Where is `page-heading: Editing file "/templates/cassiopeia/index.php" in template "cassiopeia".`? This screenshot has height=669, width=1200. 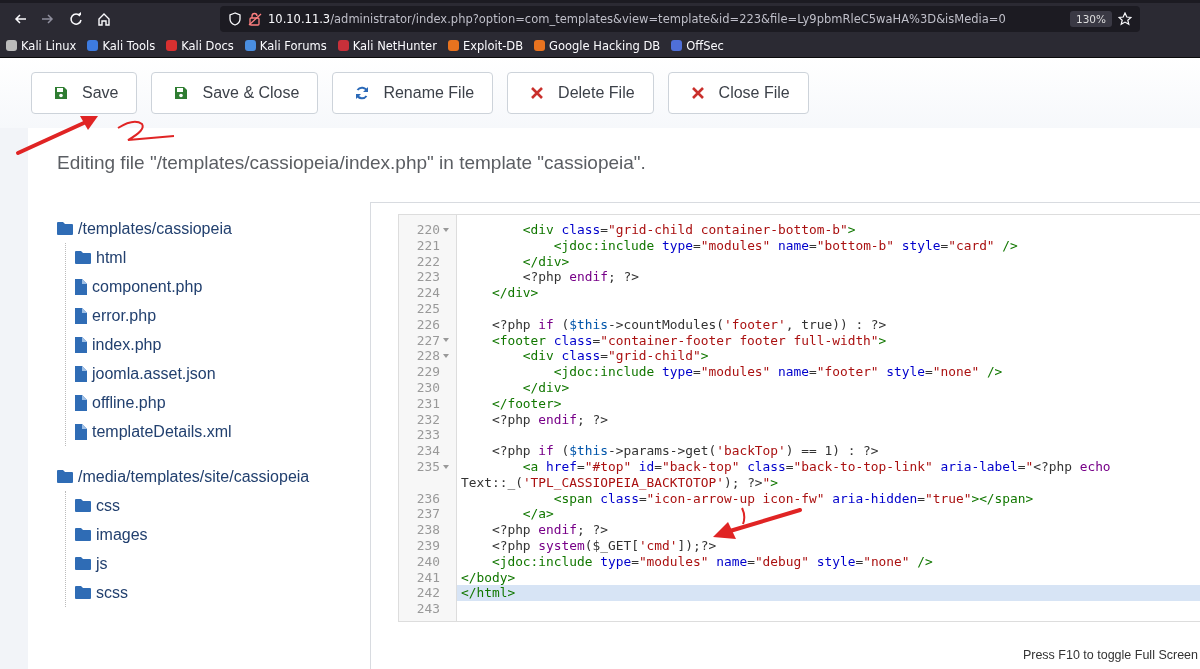
page-heading: Editing file "/templates/cassiopeia/index.php" in template "cassiopeia". is located at coordinates (352, 163).